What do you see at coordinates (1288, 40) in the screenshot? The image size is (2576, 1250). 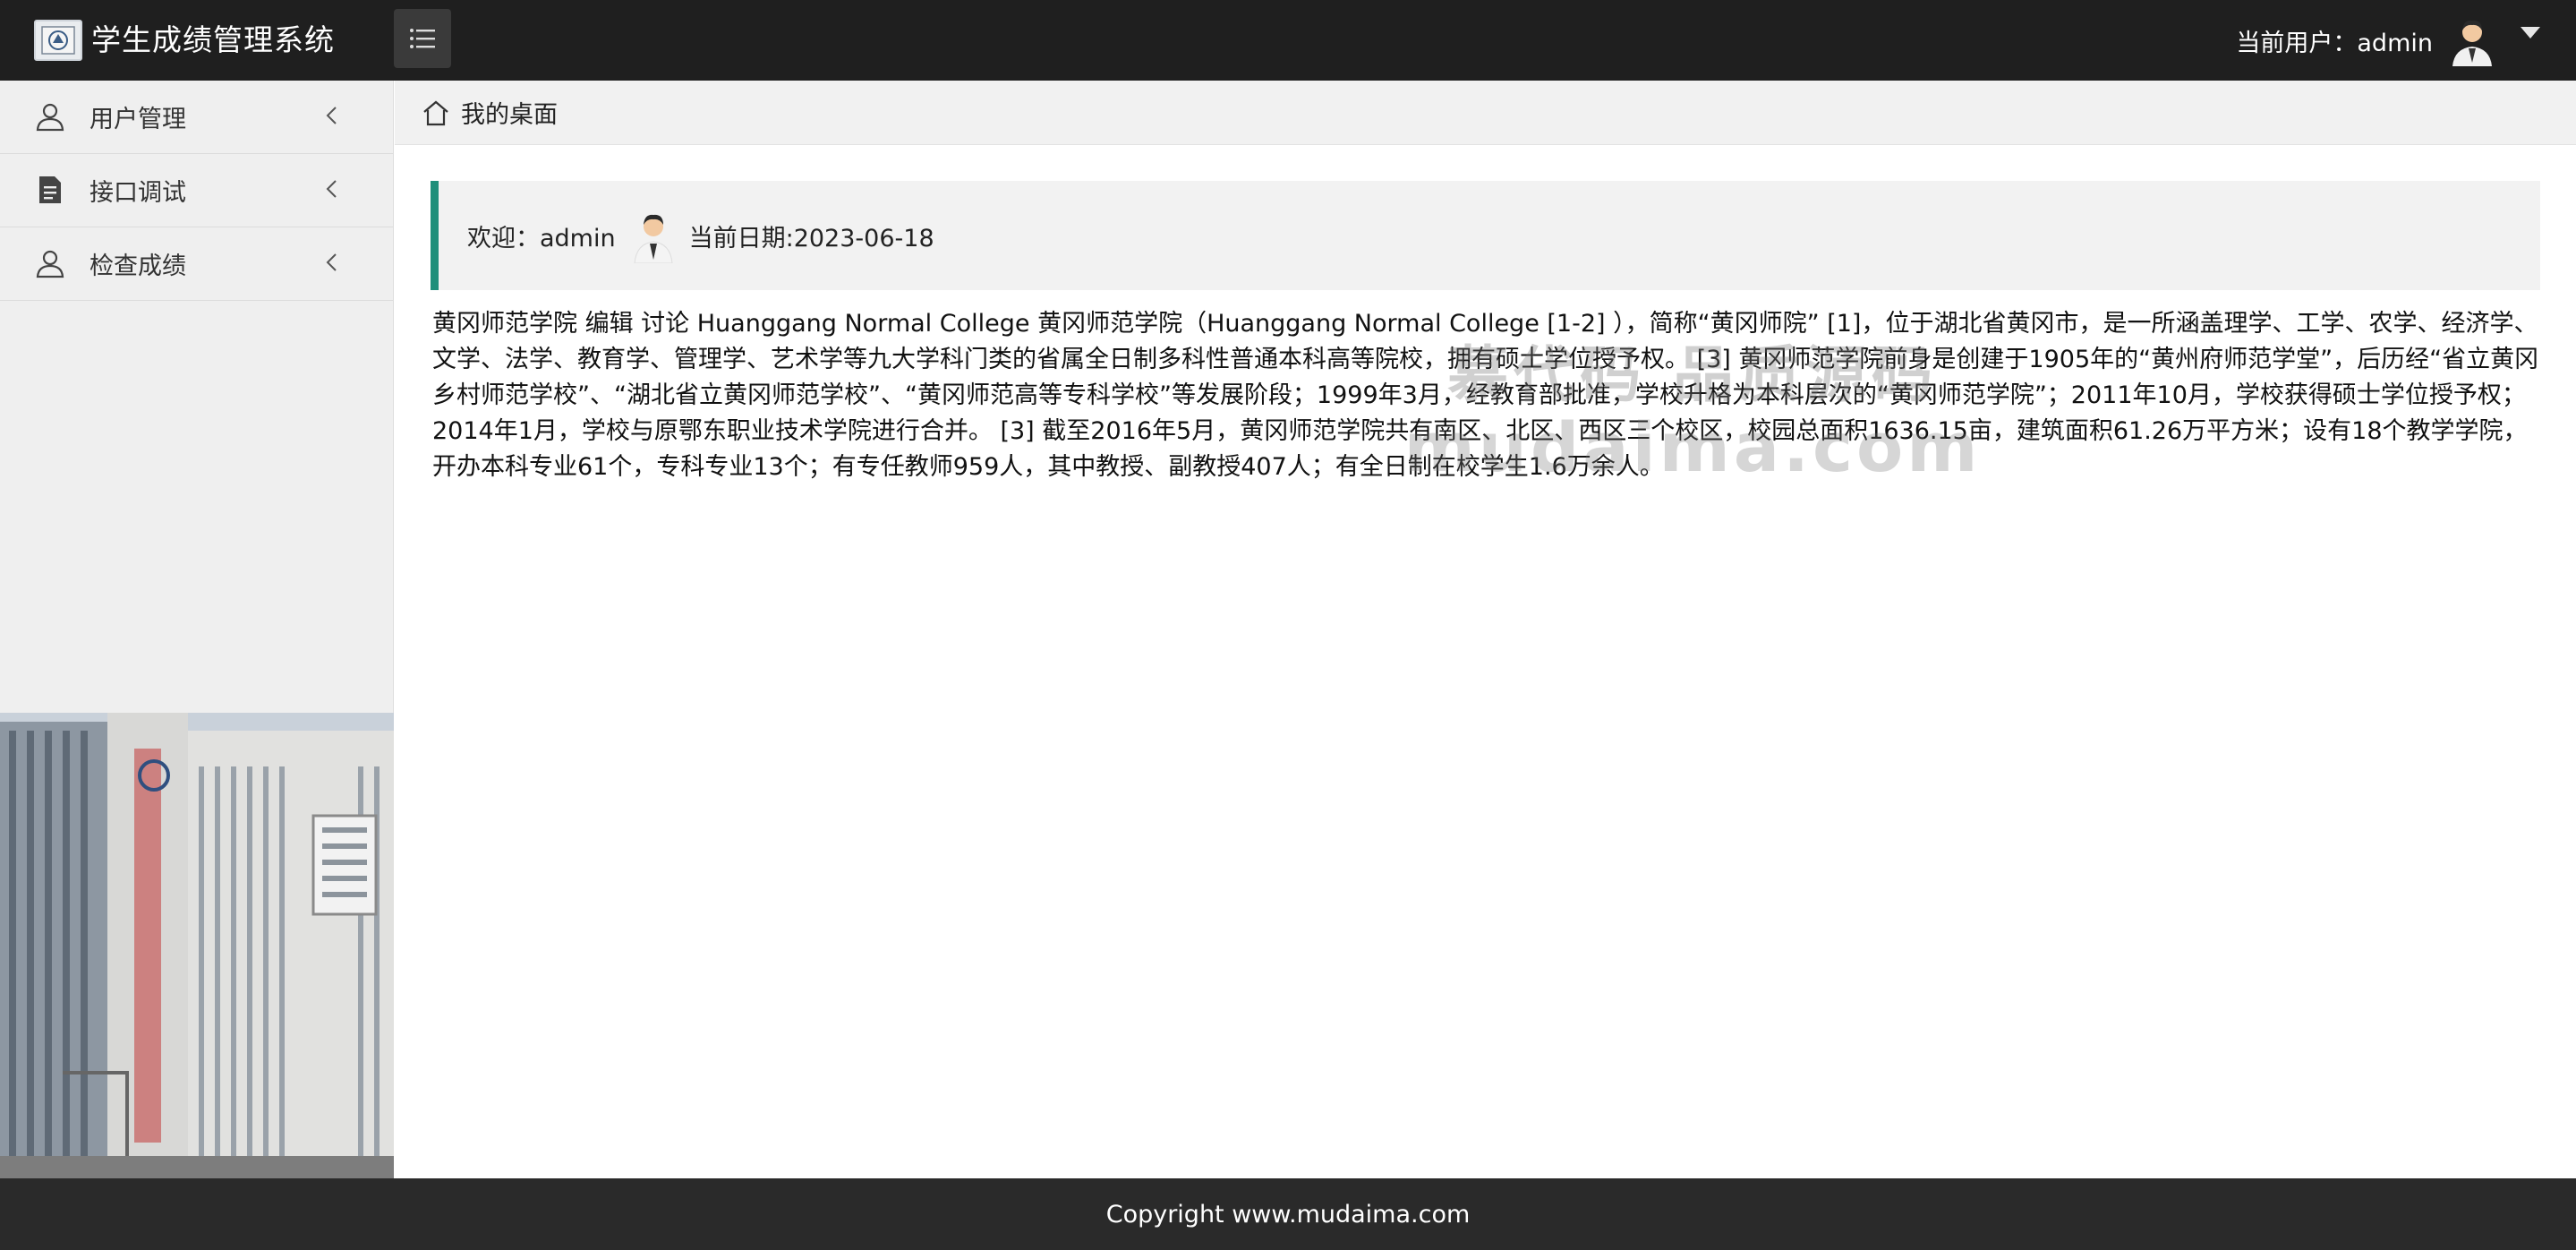 I see `top-bar: 学生成绩管理系统 当前用户：admin` at bounding box center [1288, 40].